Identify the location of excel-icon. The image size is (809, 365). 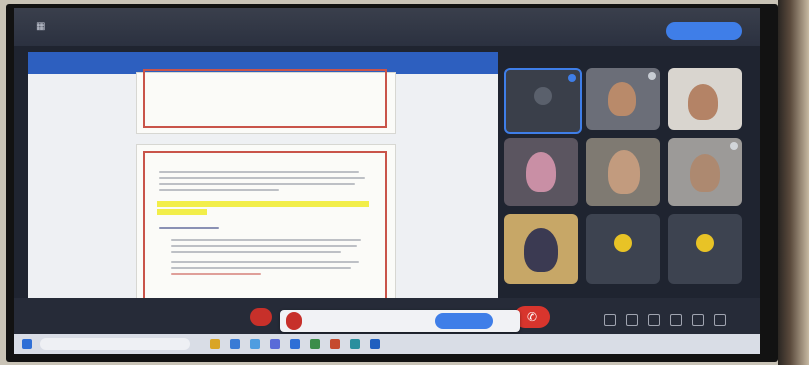
(315, 344).